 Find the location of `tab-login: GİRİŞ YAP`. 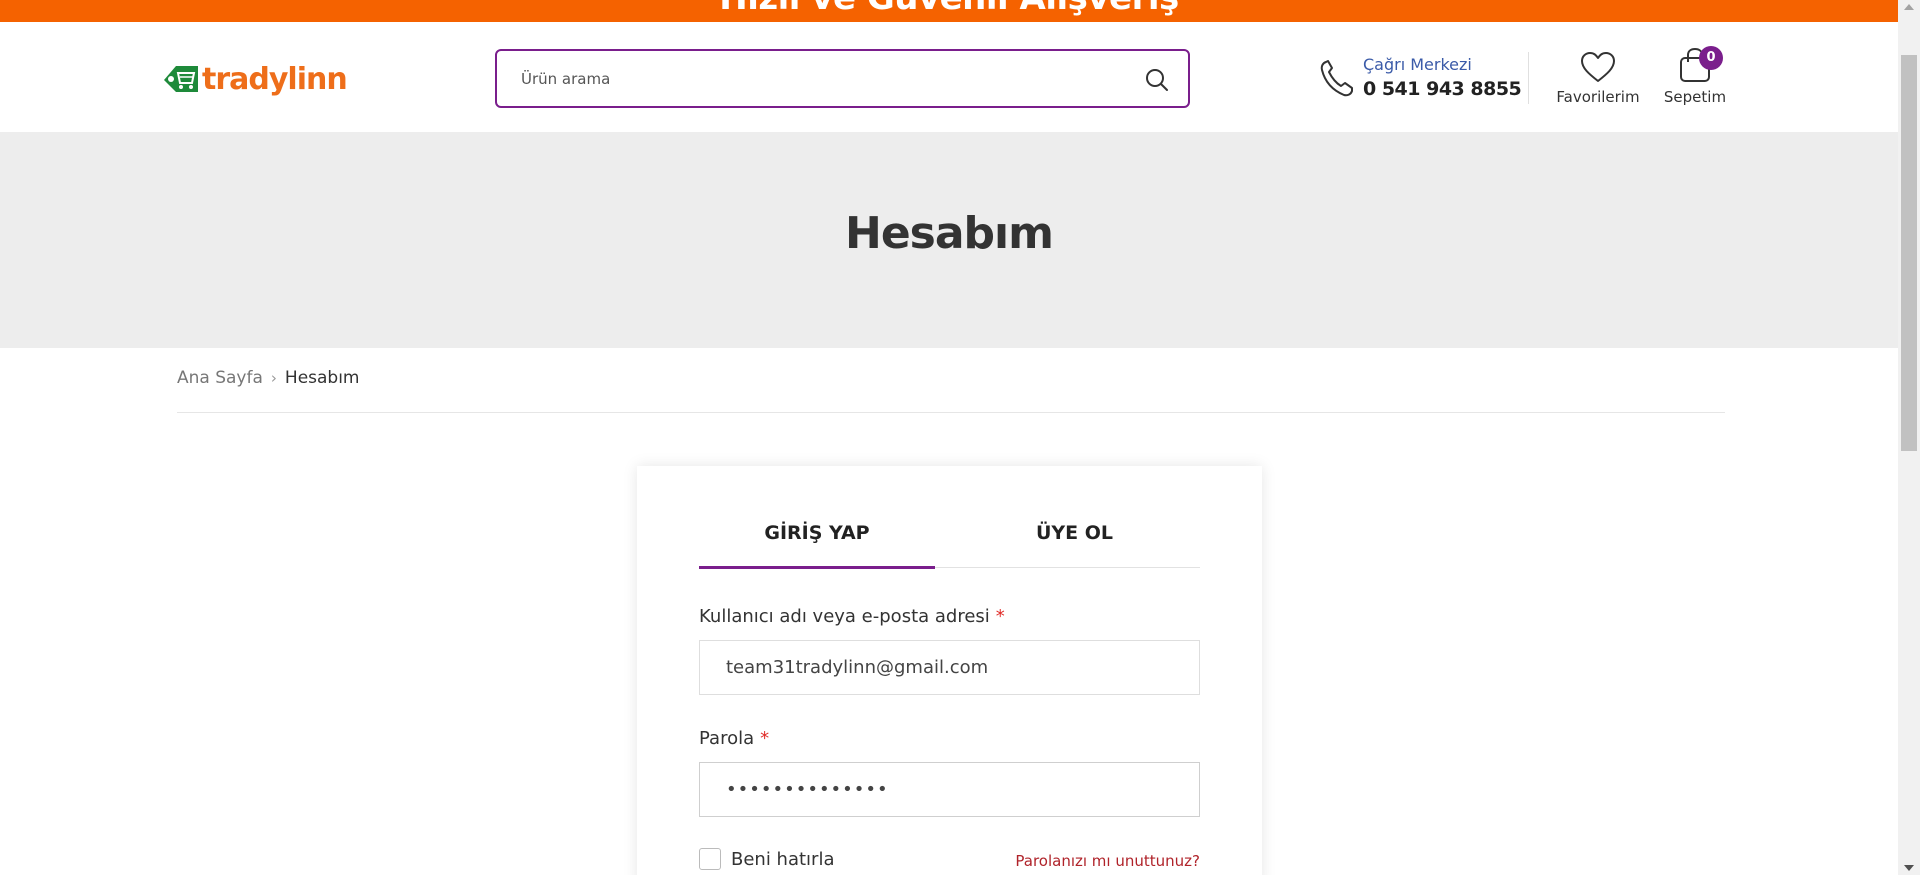

tab-login: GİRİŞ YAP is located at coordinates (817, 543).